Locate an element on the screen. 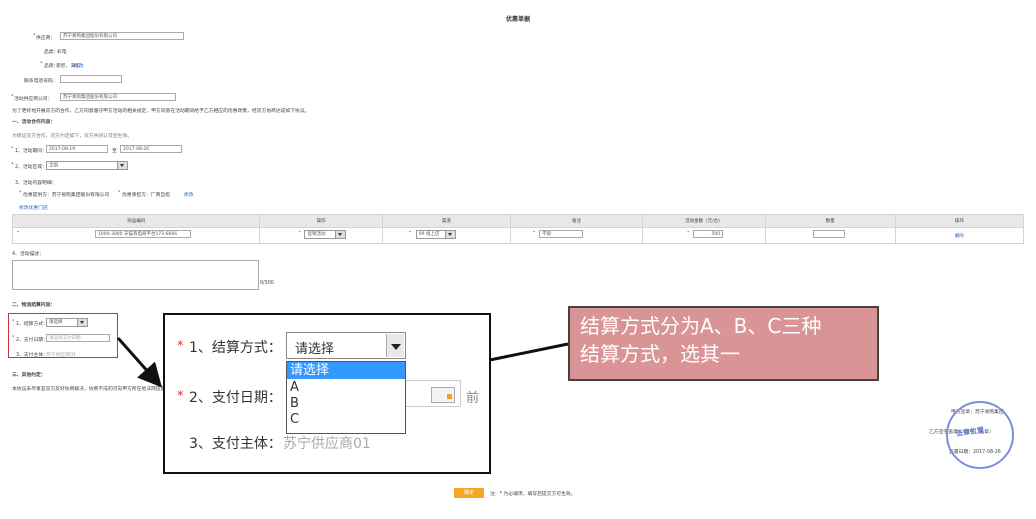 The image size is (1036, 519). chevron-down-icon is located at coordinates (395, 345).